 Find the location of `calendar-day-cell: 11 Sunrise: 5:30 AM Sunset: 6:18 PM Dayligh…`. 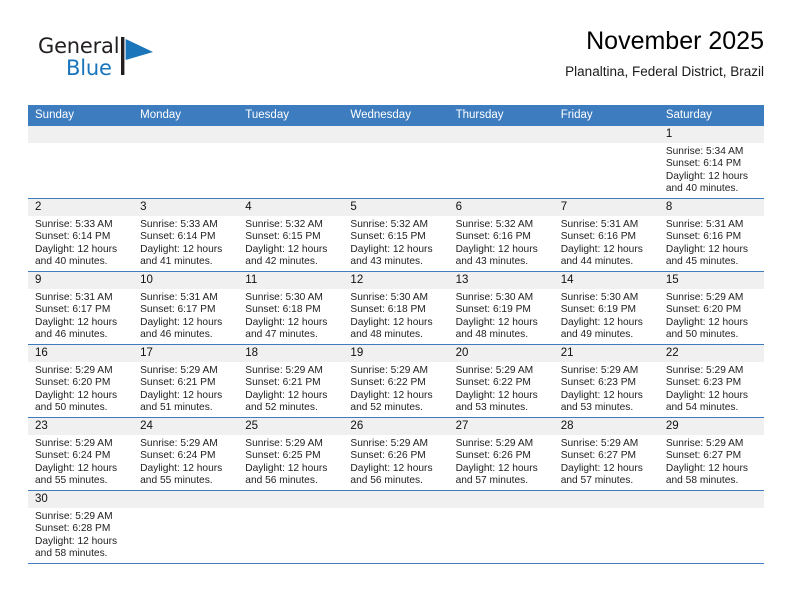

calendar-day-cell: 11 Sunrise: 5:30 AM Sunset: 6:18 PM Dayligh… is located at coordinates (291, 308).